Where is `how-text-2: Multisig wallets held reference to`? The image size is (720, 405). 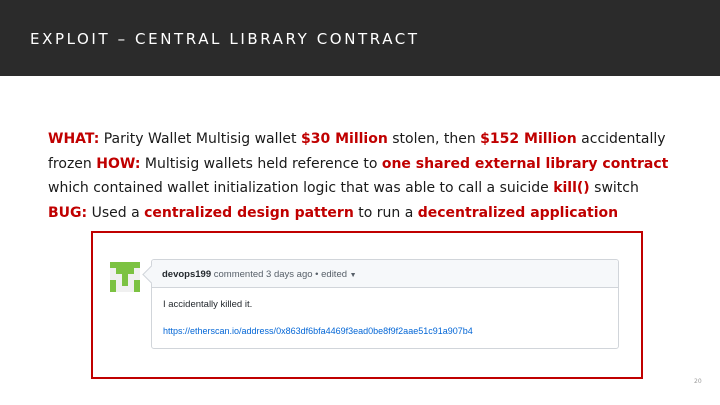
how-text-2: Multisig wallets held reference to is located at coordinates (261, 163).